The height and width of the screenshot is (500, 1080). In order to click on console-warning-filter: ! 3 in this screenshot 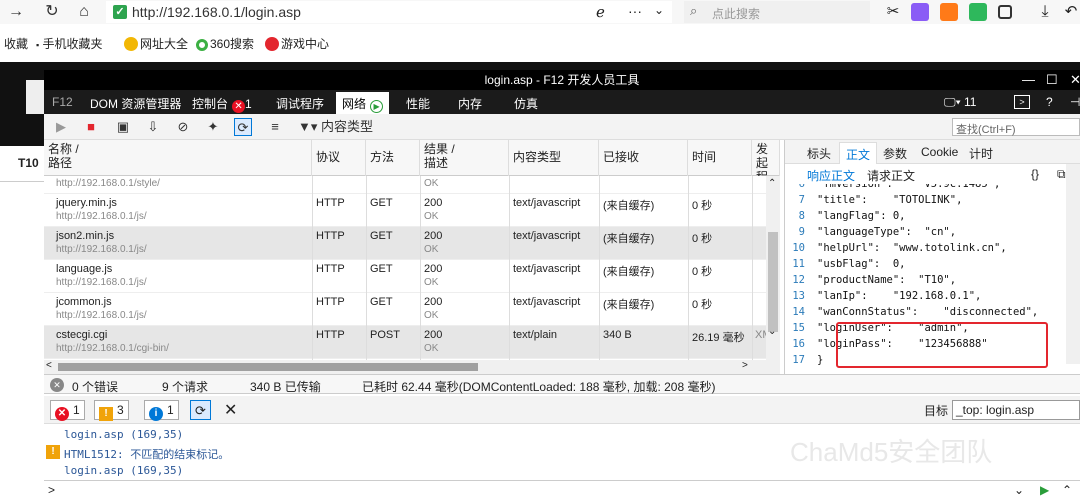, I will do `click(111, 410)`.